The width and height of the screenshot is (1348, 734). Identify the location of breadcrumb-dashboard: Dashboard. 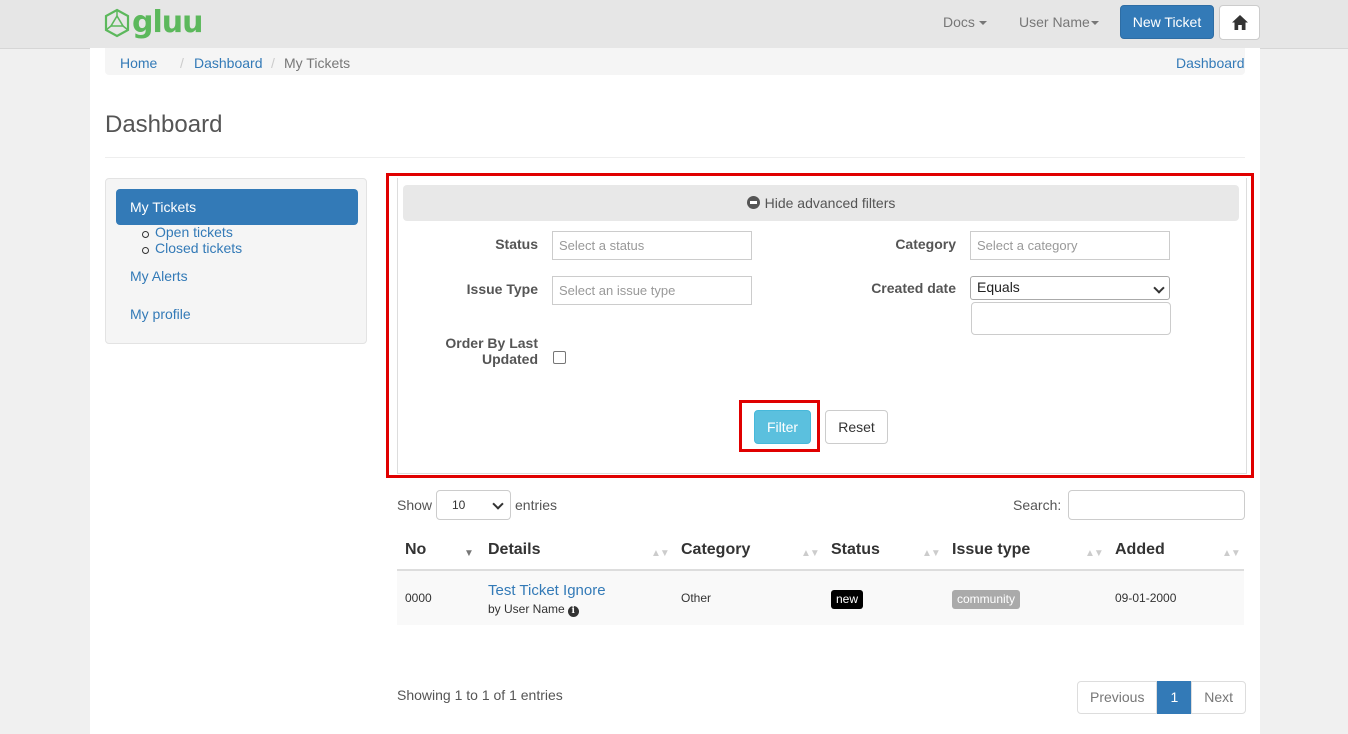
(228, 63).